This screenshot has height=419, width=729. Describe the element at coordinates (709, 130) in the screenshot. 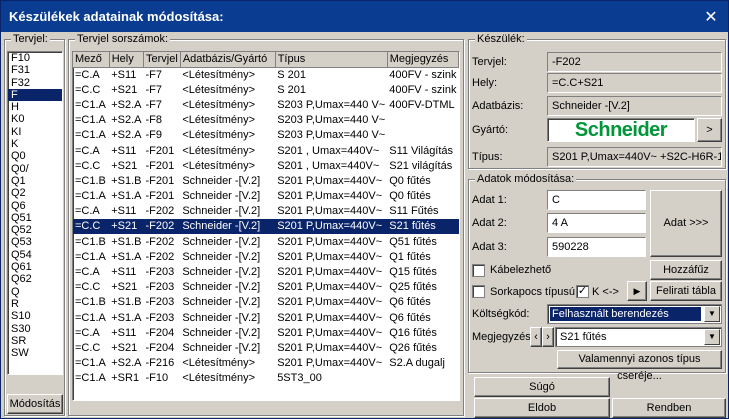

I see `gyarto-next-button: >` at that location.